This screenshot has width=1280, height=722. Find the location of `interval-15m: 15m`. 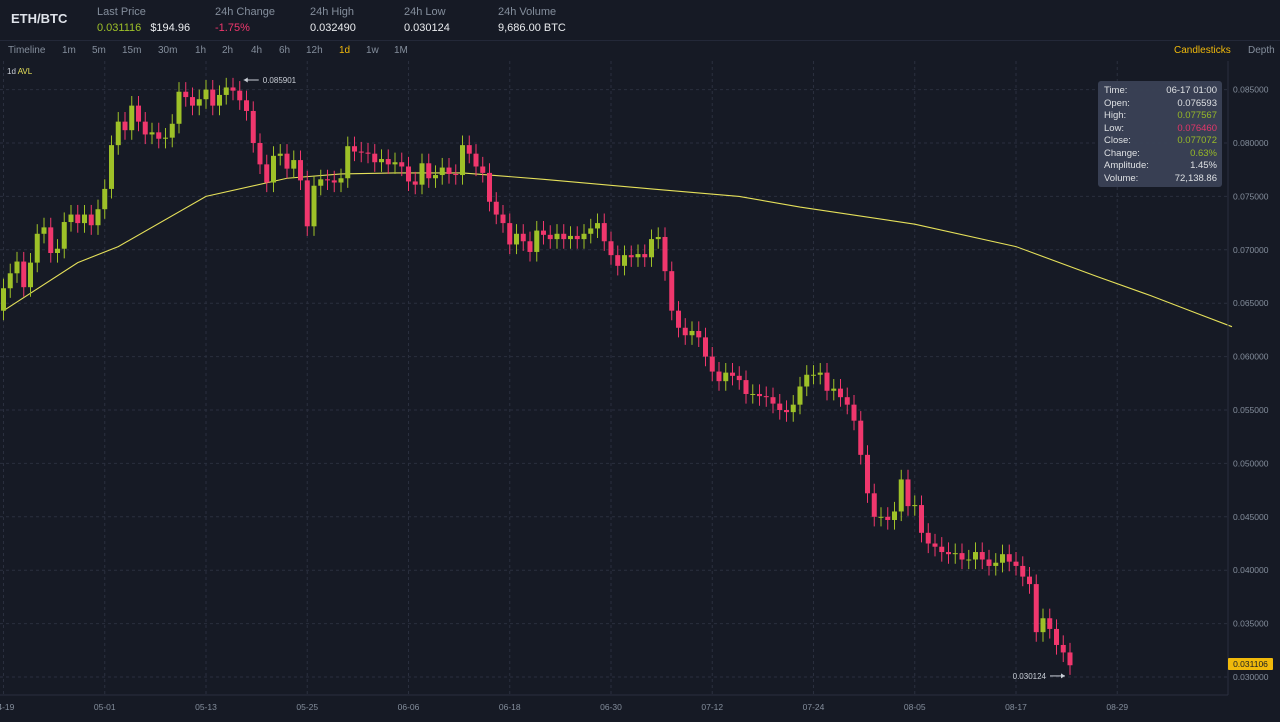

interval-15m: 15m is located at coordinates (131, 50).